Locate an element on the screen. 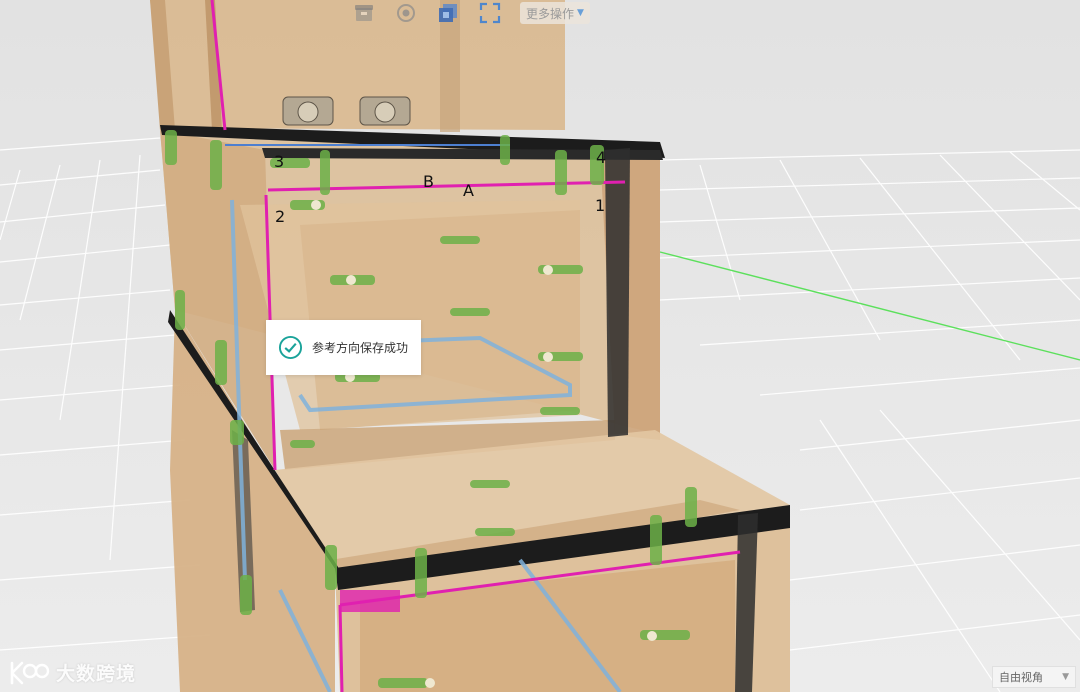 The image size is (1080, 692). layers-icon is located at coordinates (448, 13).